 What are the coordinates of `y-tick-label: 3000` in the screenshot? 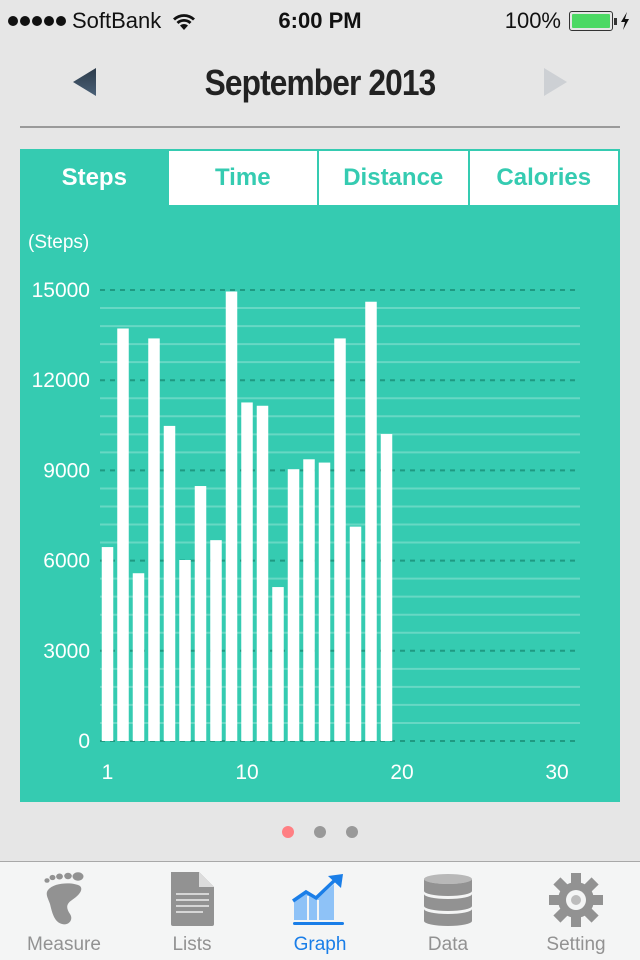 It's located at (66, 651).